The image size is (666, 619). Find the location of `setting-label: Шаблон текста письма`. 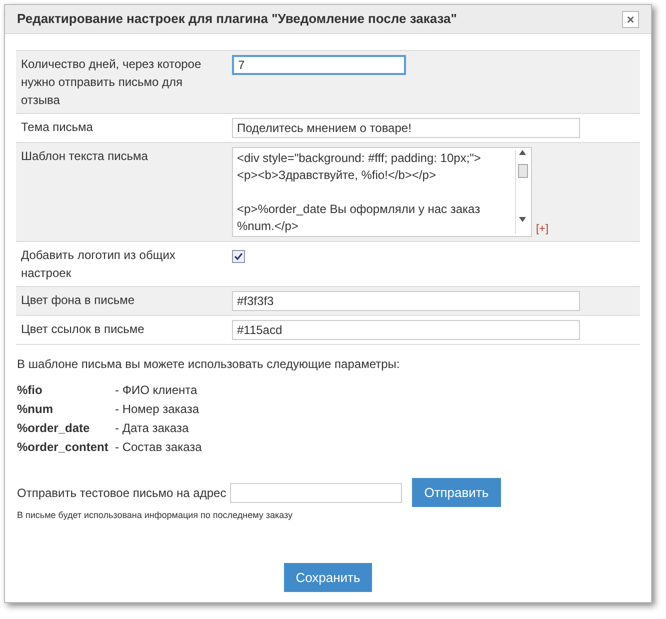

setting-label: Шаблон текста письма is located at coordinates (84, 156).